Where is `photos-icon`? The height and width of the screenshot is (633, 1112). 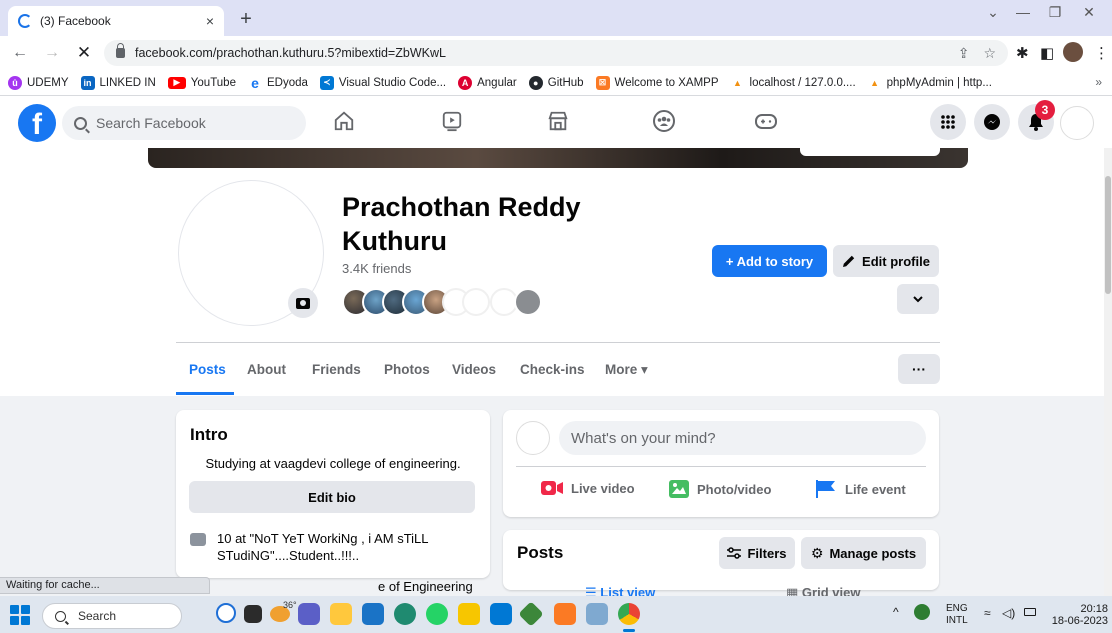 photos-icon is located at coordinates (597, 614).